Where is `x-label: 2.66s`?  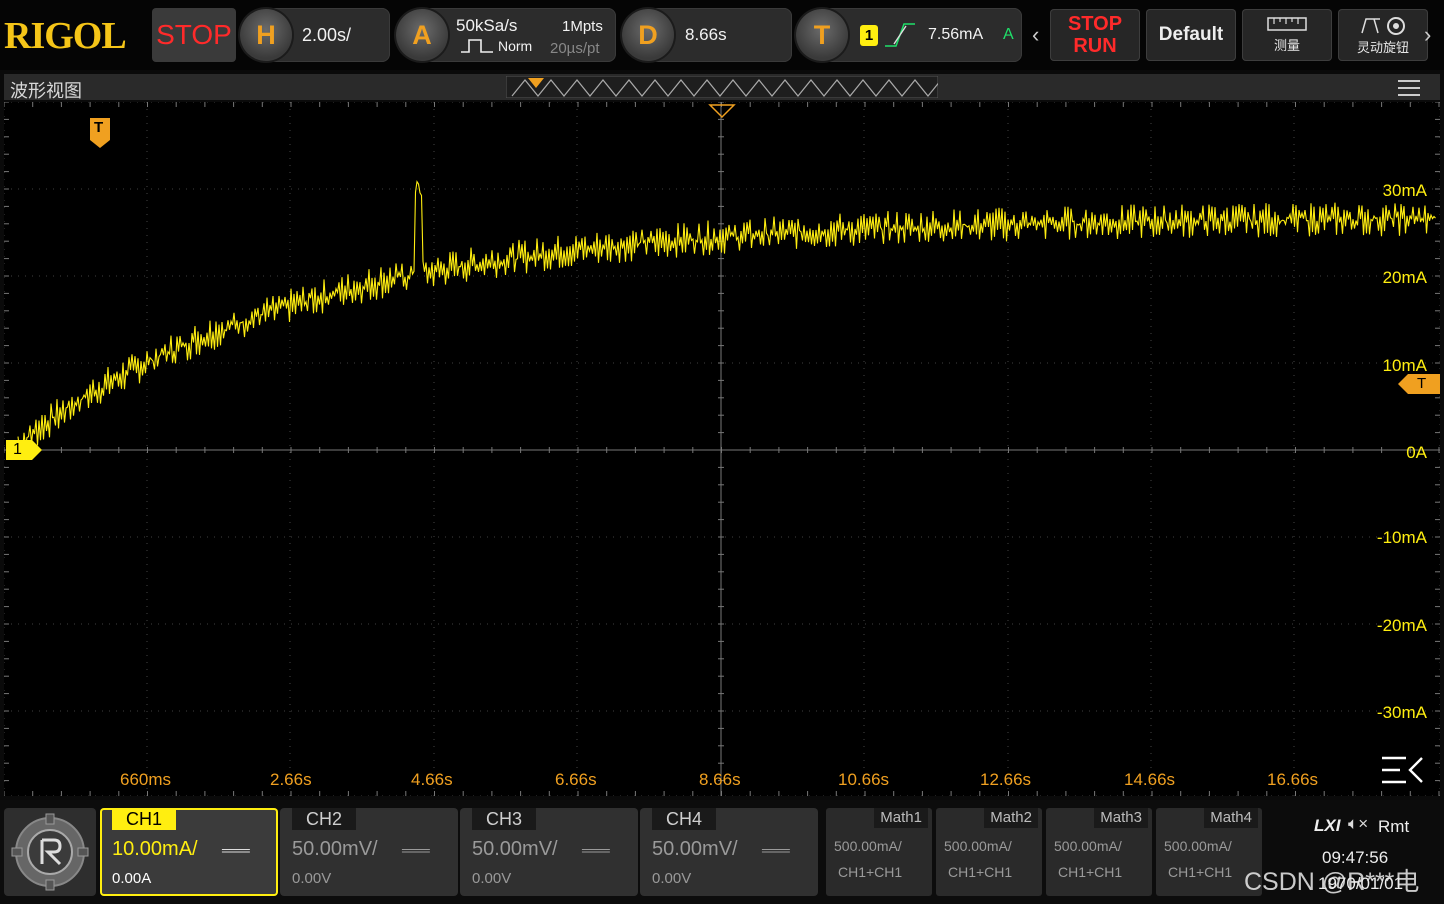 x-label: 2.66s is located at coordinates (291, 779).